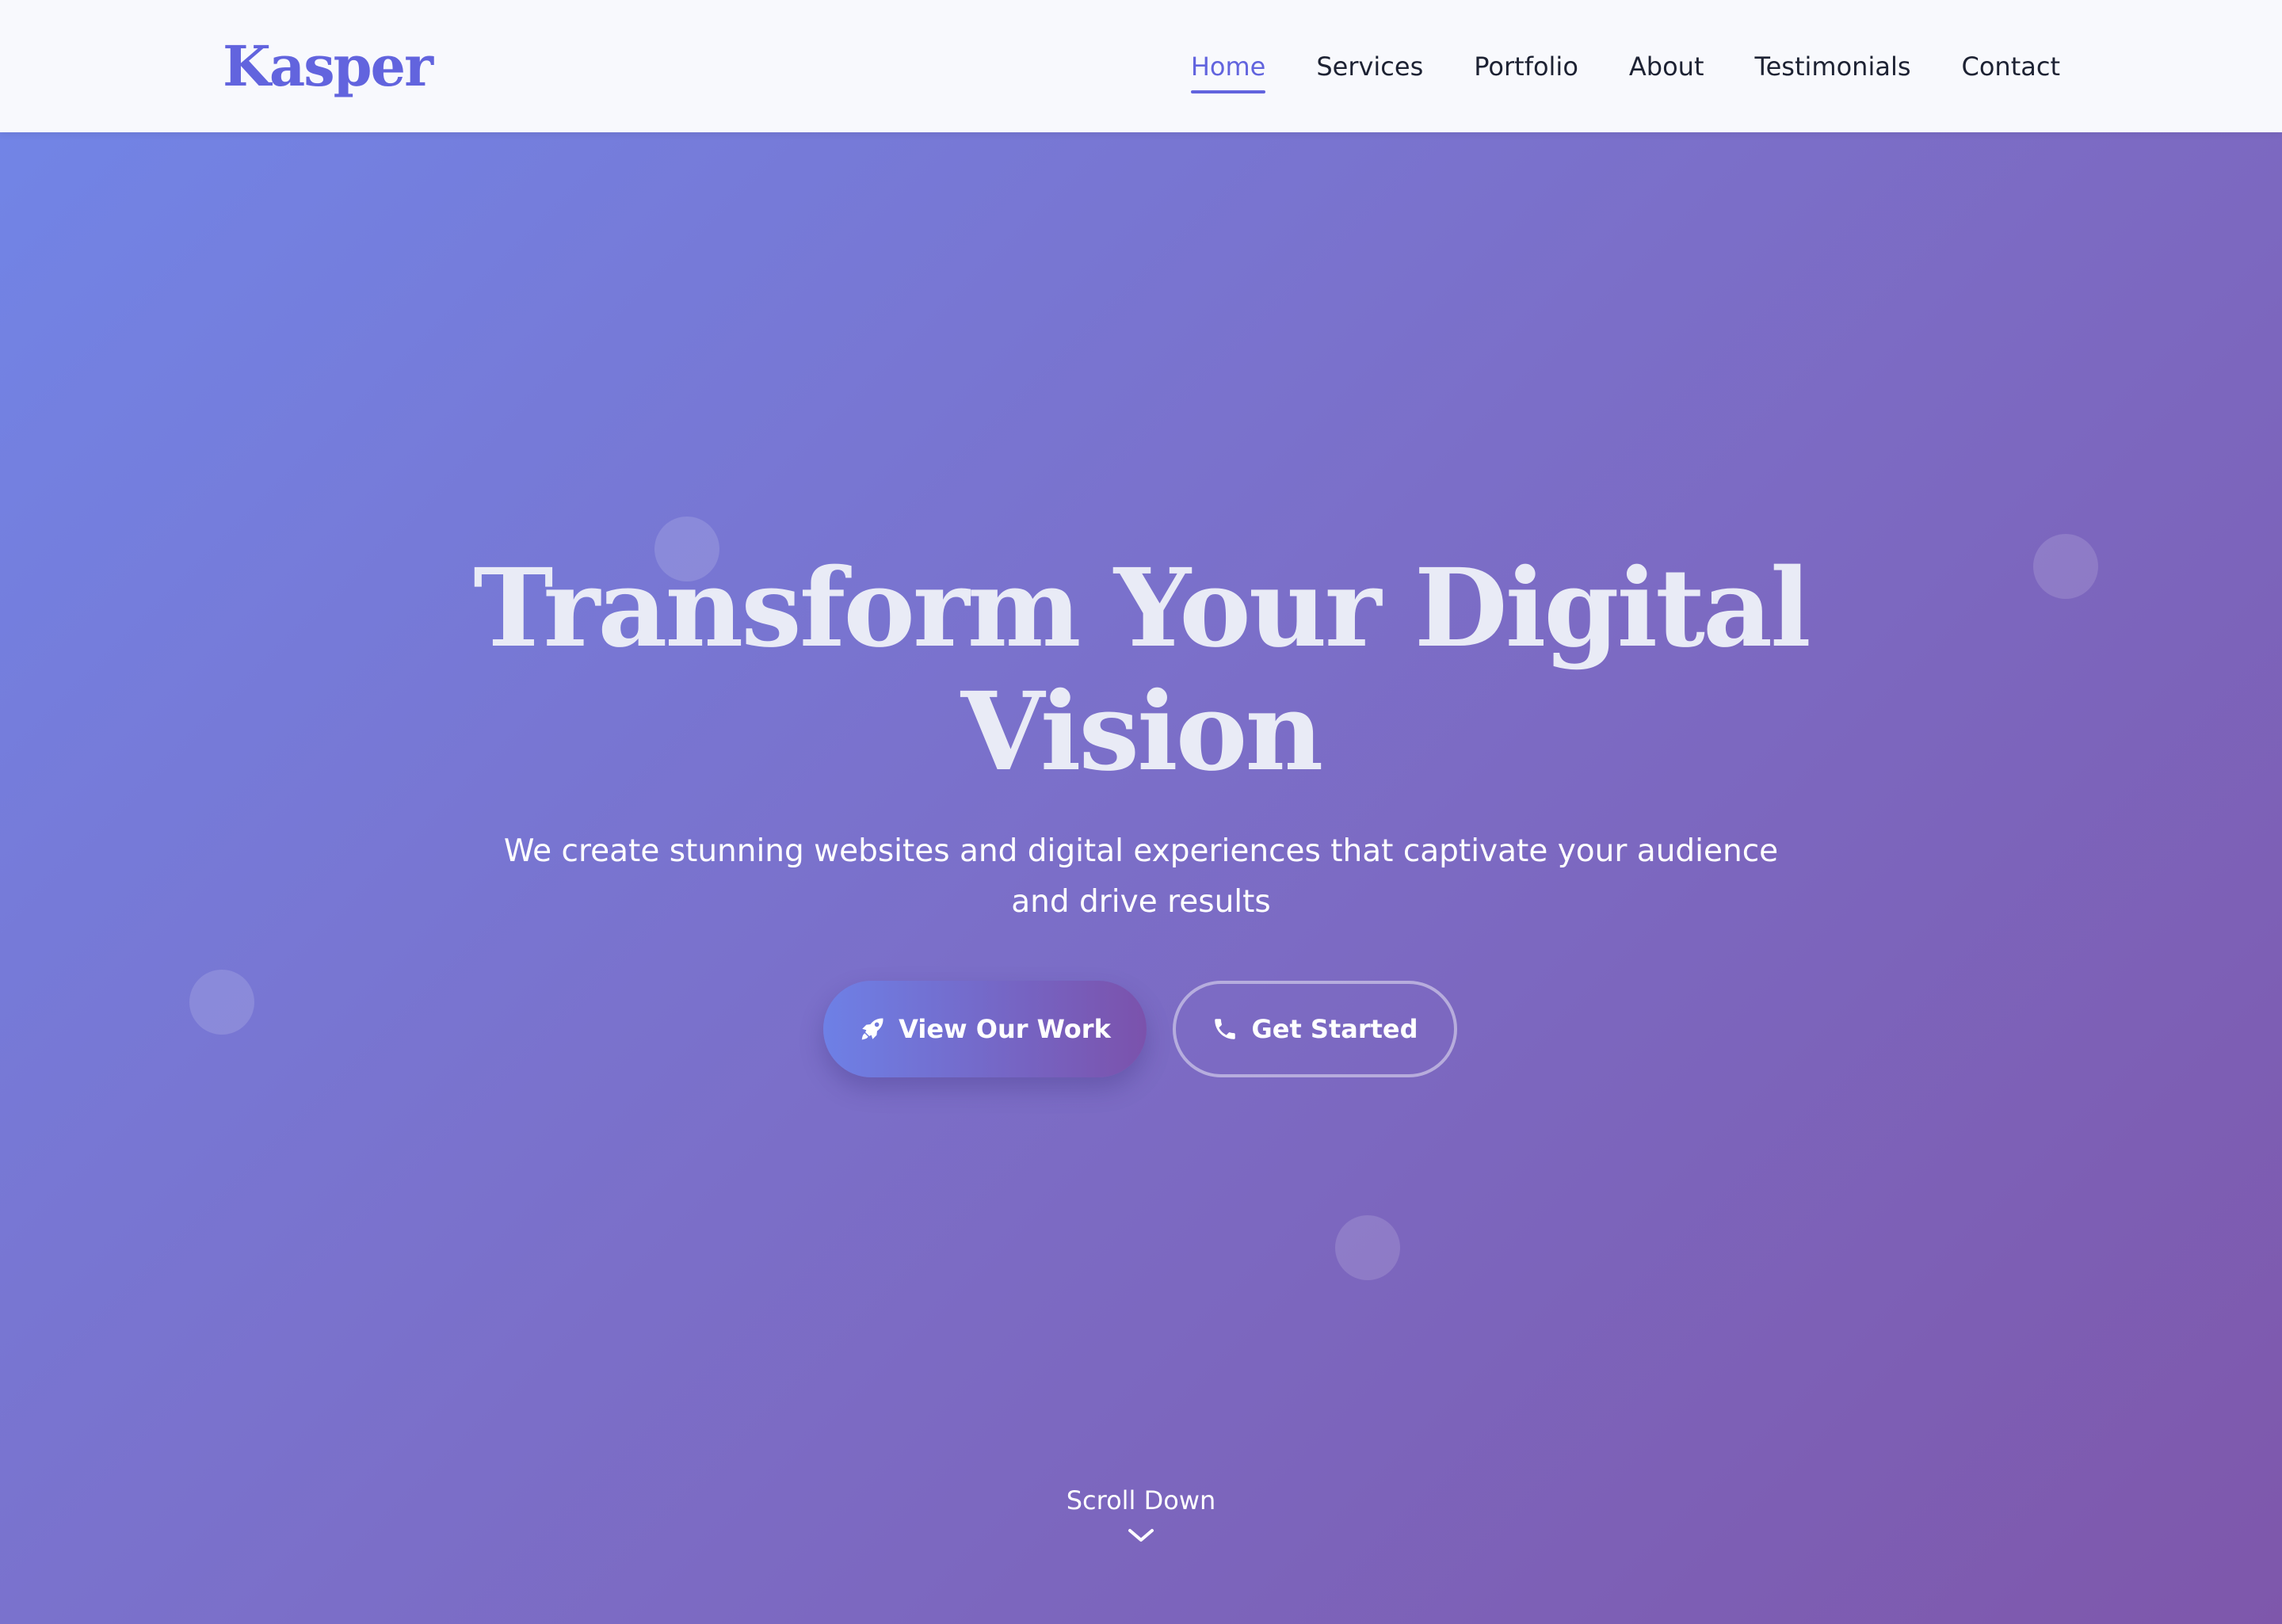 This screenshot has height=1624, width=2282. I want to click on scroll-down-indicator: Scroll Down, so click(1141, 1513).